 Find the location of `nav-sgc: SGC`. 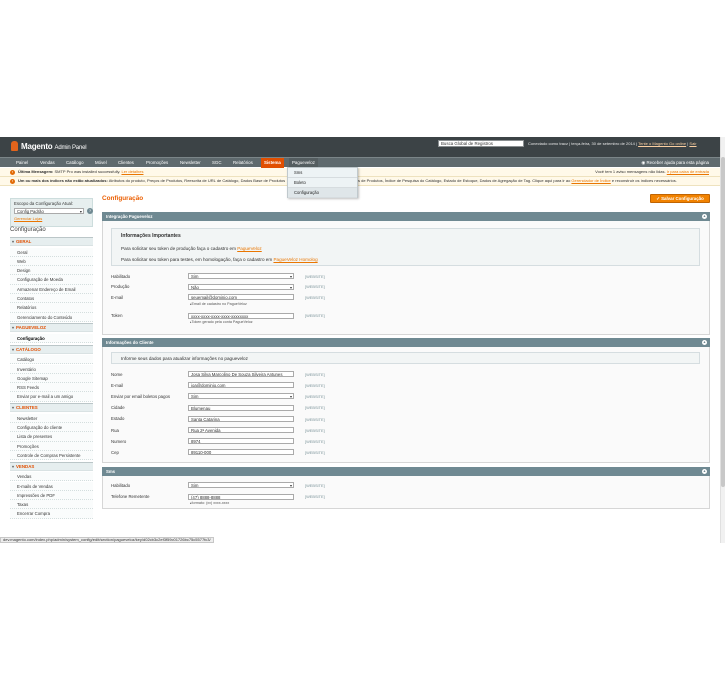

nav-sgc: SGC is located at coordinates (217, 163).